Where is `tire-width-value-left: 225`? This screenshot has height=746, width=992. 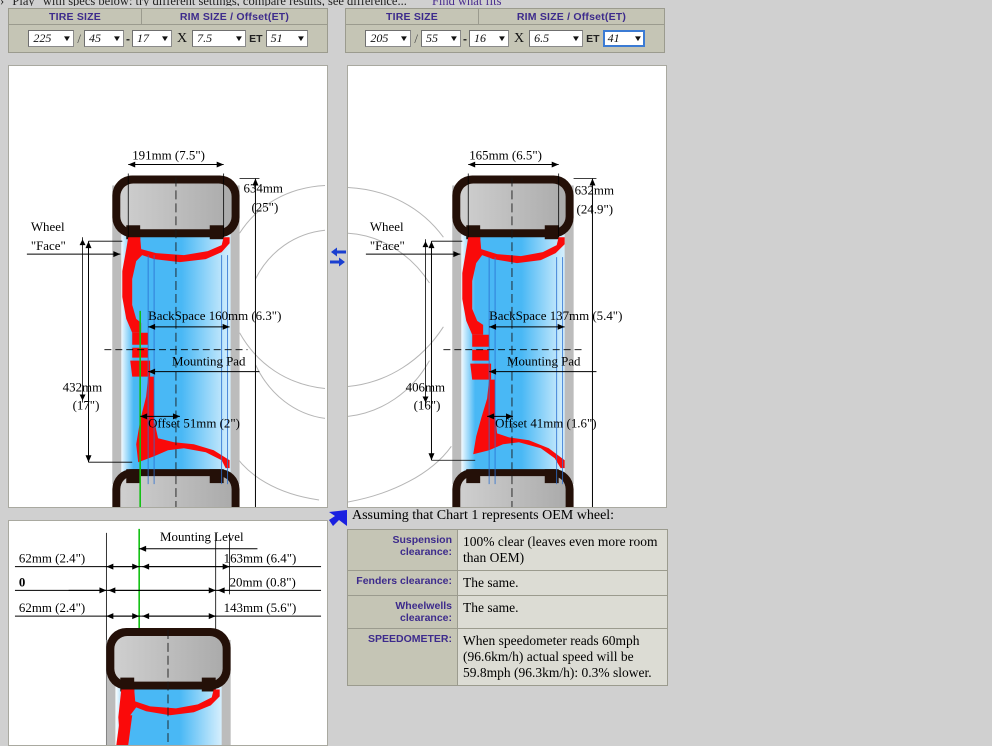 tire-width-value-left: 225 is located at coordinates (42, 38).